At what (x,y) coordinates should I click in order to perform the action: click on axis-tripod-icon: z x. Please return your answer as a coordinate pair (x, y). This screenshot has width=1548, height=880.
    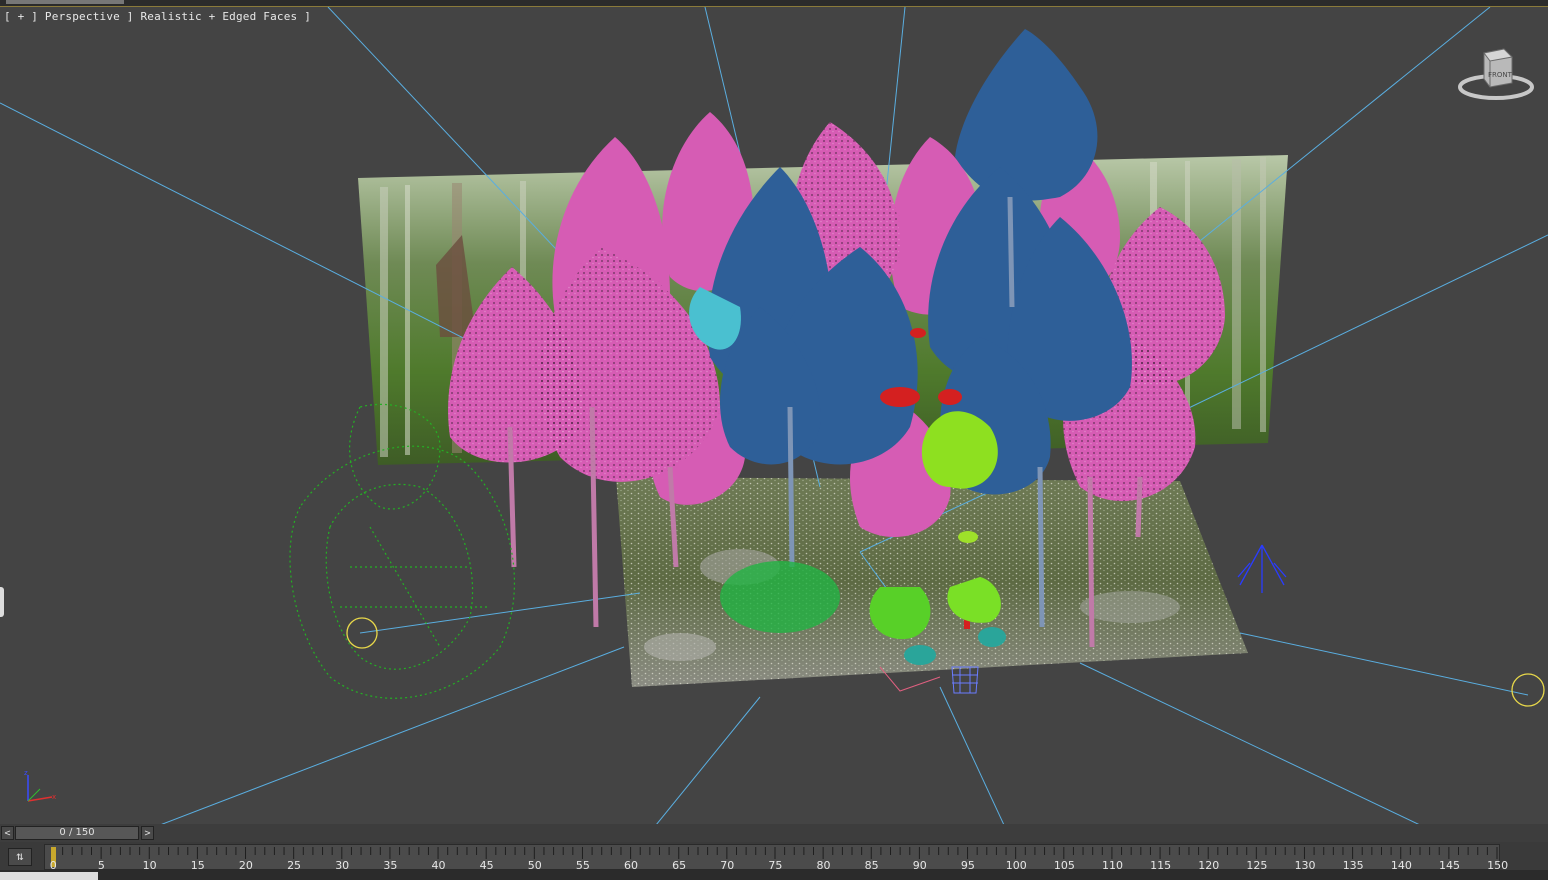
    Looking at the image, I should click on (40, 785).